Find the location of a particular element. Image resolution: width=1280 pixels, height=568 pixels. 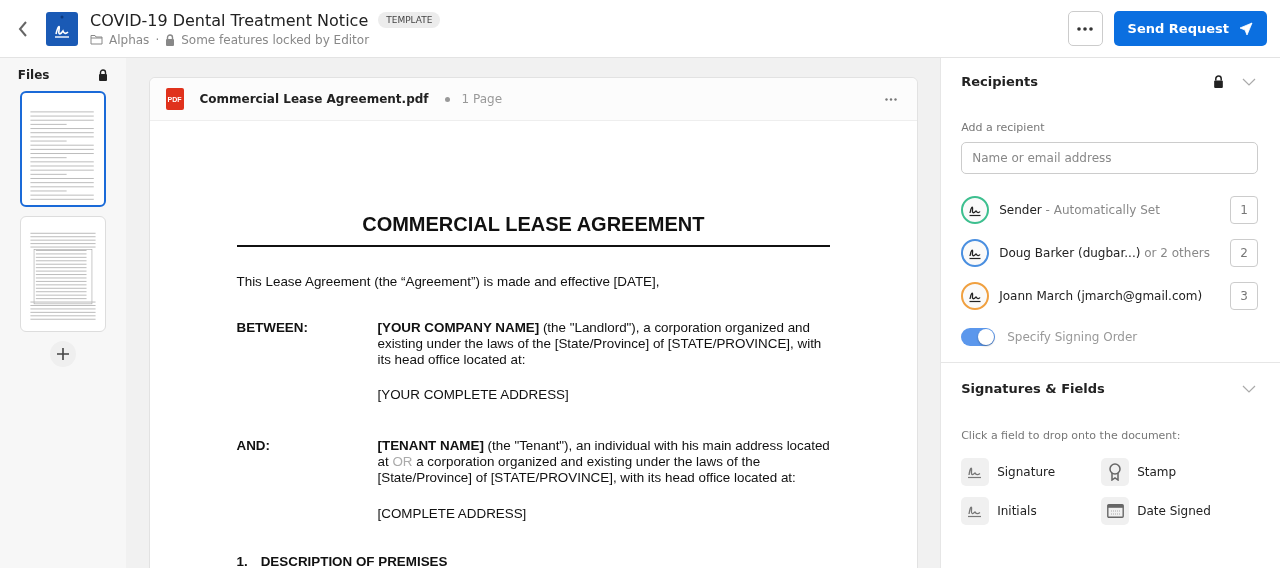

template-badge: TEMPLATE is located at coordinates (409, 20).